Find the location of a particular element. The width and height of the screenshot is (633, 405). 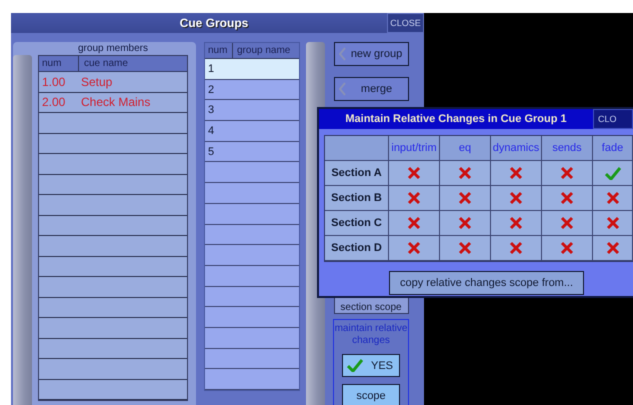

list-item: 3 is located at coordinates (252, 111).